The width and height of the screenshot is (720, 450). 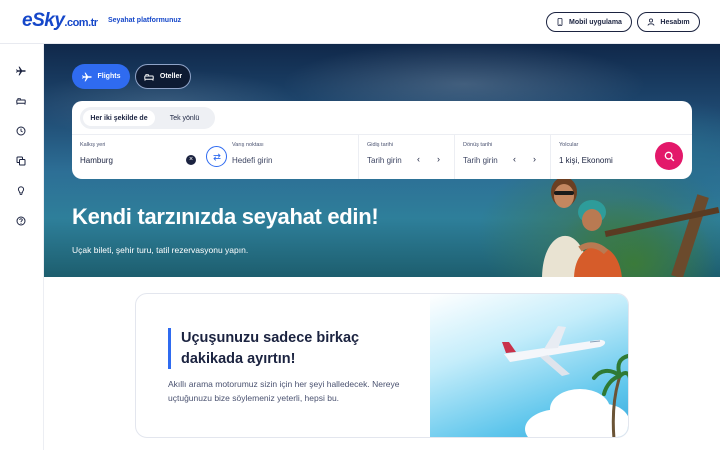 I want to click on mobile-app-label: Mobil uygulama, so click(x=595, y=22).